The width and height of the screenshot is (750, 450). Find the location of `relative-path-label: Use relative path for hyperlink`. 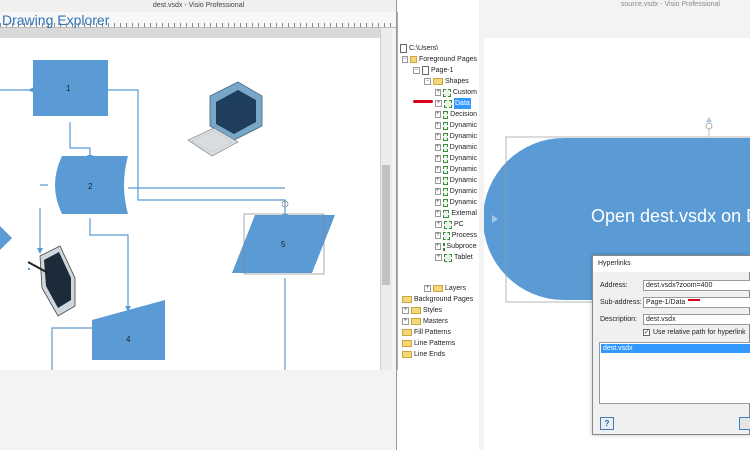

relative-path-label: Use relative path for hyperlink is located at coordinates (699, 332).